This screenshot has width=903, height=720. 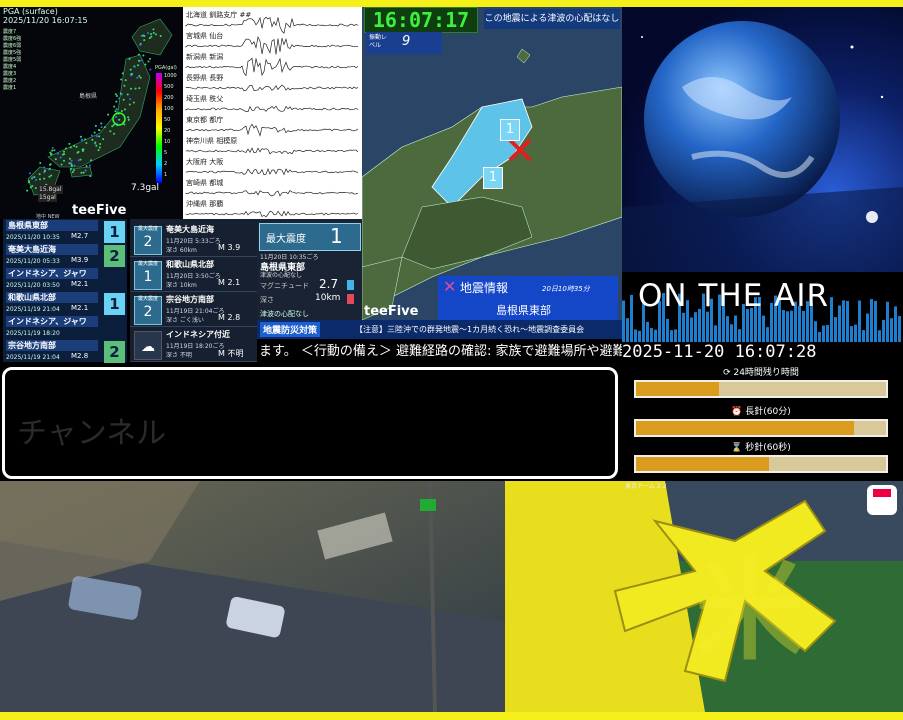 What do you see at coordinates (528, 298) in the screenshot?
I see `alert-box: ✕ 地震情報 20日10時35分 島根県東部` at bounding box center [528, 298].